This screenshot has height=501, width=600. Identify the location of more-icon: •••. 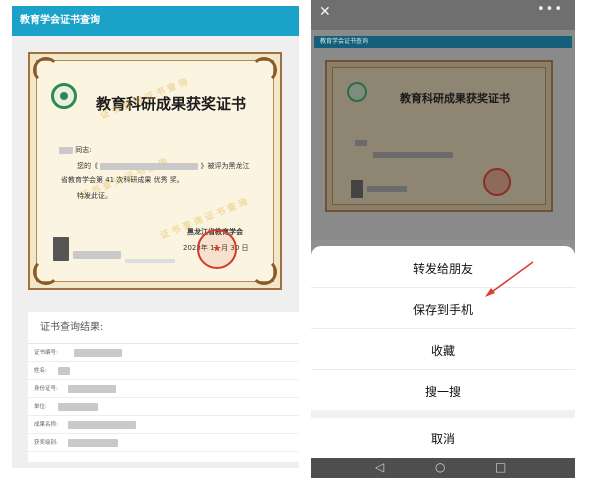
(550, 9).